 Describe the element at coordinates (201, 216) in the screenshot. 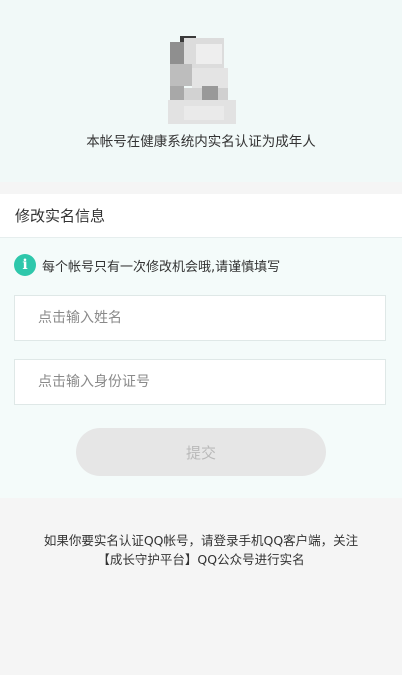

I see `form-header: 修改实名信息` at that location.